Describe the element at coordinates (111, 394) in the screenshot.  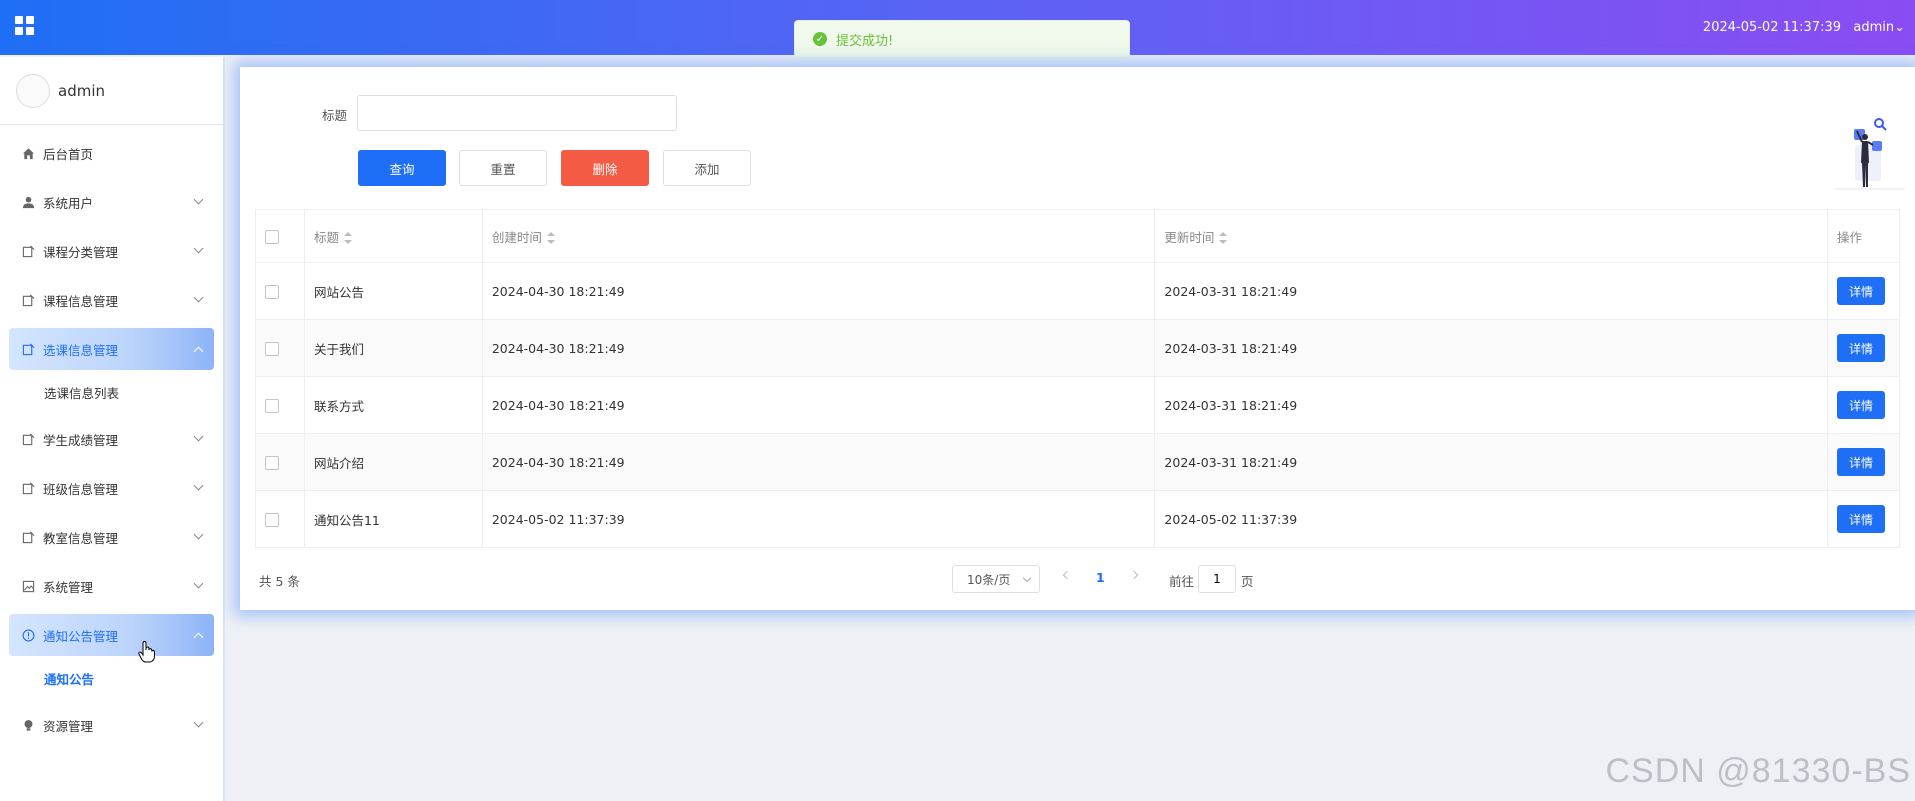
I see `sidebar-subitem-enrollment-list: 选课信息列表` at that location.